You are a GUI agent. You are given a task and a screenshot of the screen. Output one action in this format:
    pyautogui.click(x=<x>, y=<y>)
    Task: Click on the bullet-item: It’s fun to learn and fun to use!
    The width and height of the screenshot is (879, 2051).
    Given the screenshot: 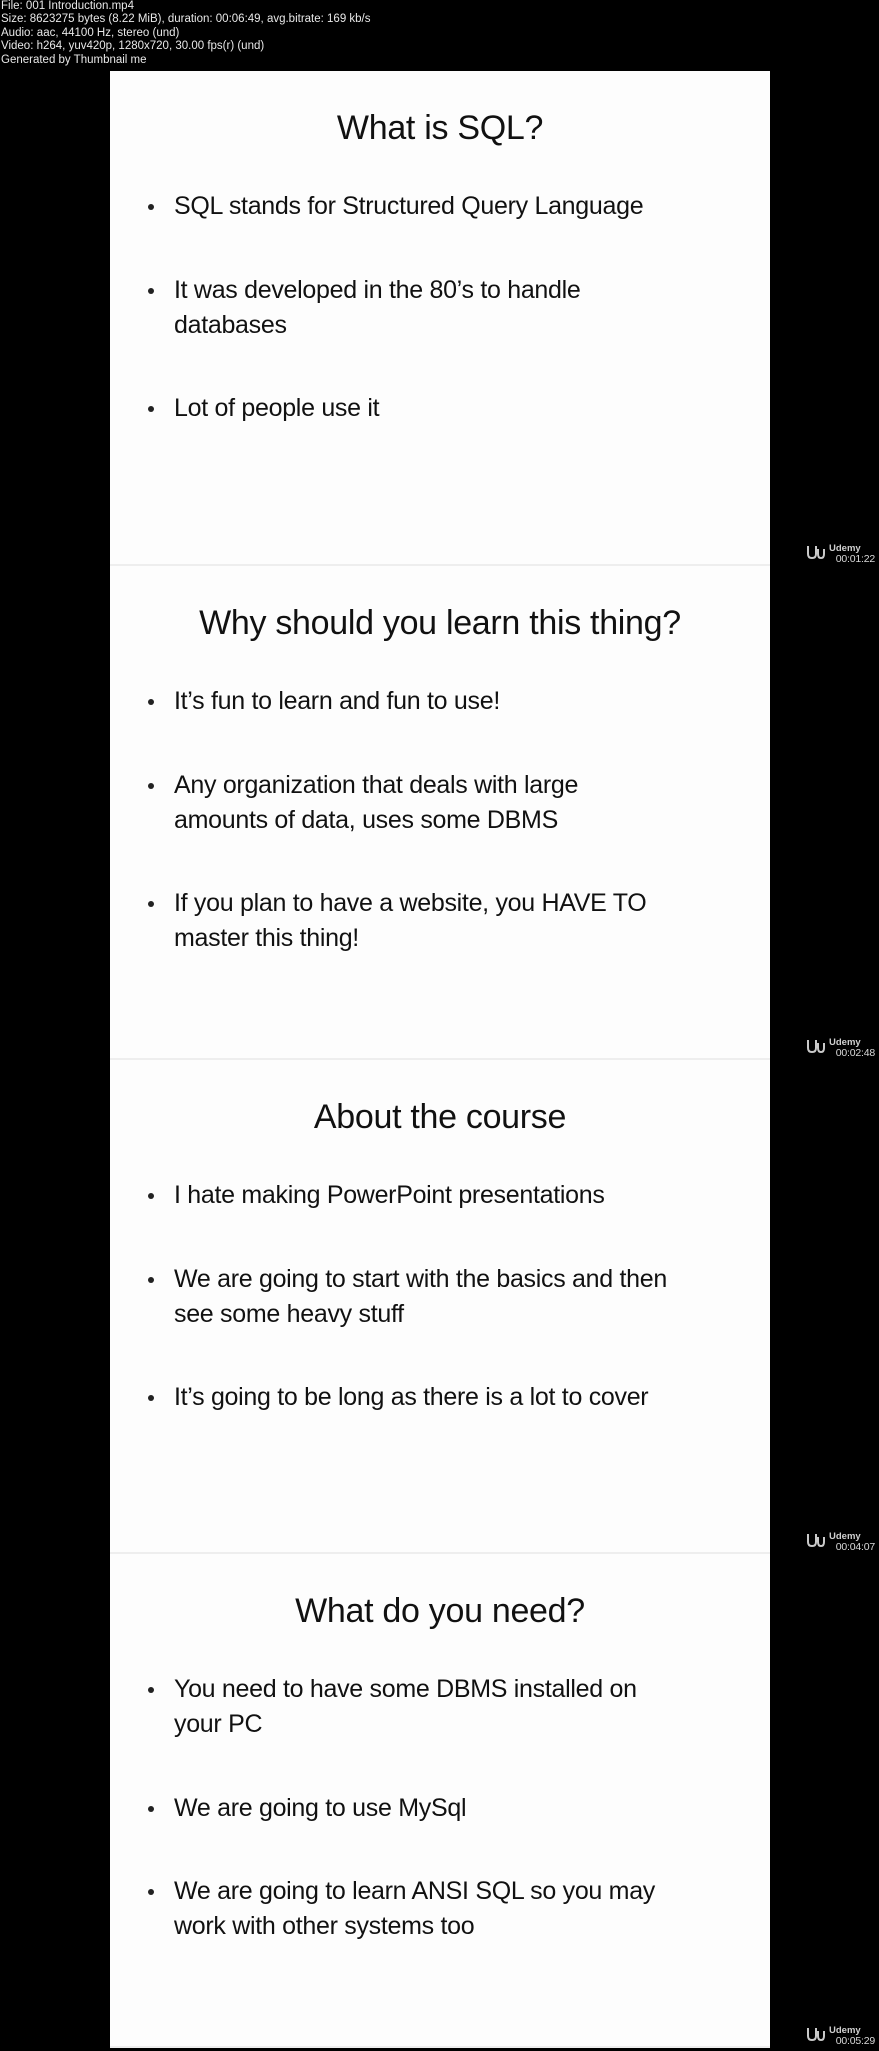 What is the action you would take?
    pyautogui.click(x=449, y=701)
    